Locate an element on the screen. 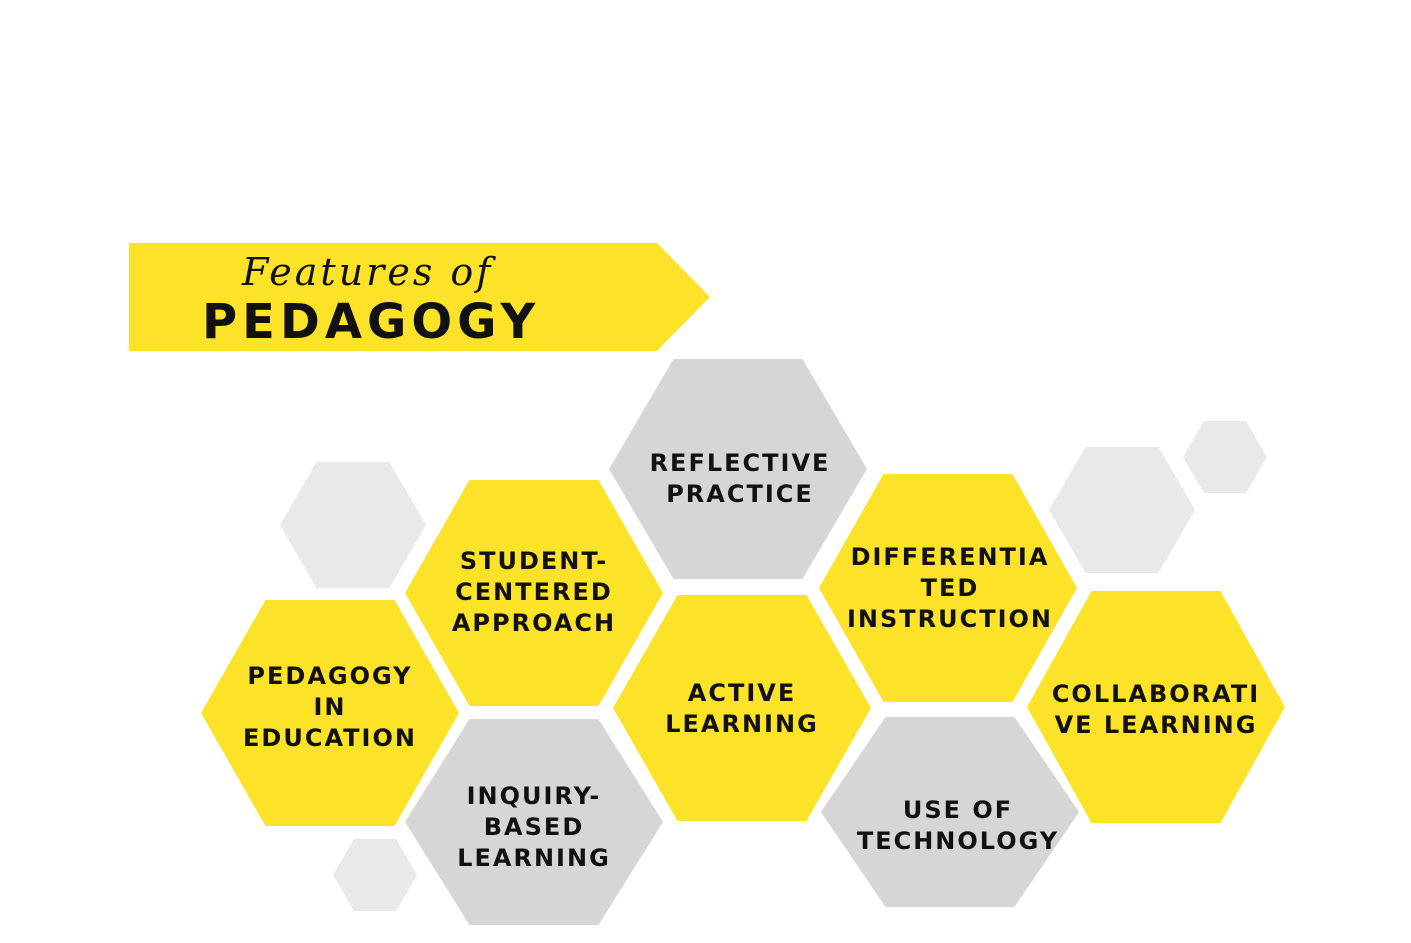 Image resolution: width=1411 pixels, height=943 pixels. hexagon-label-line: IN is located at coordinates (329, 707).